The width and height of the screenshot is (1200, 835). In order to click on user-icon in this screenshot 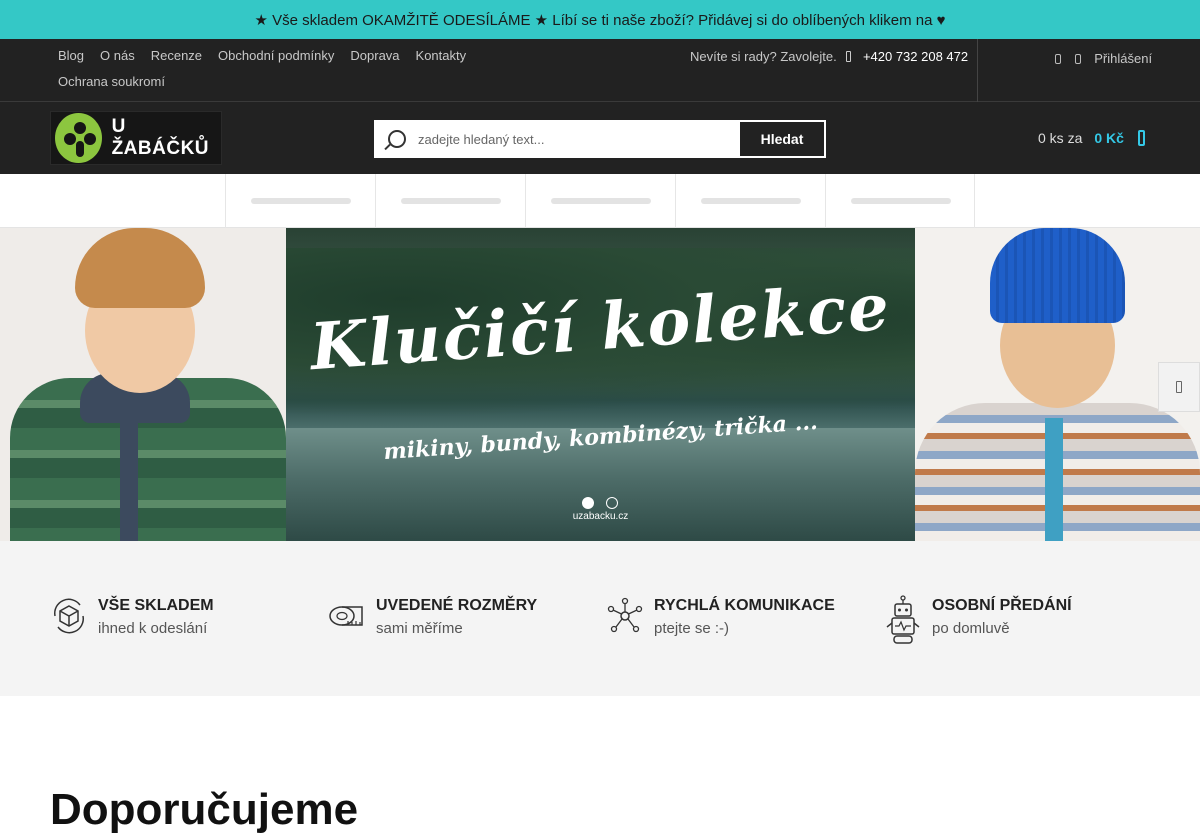, I will do `click(1077, 59)`.